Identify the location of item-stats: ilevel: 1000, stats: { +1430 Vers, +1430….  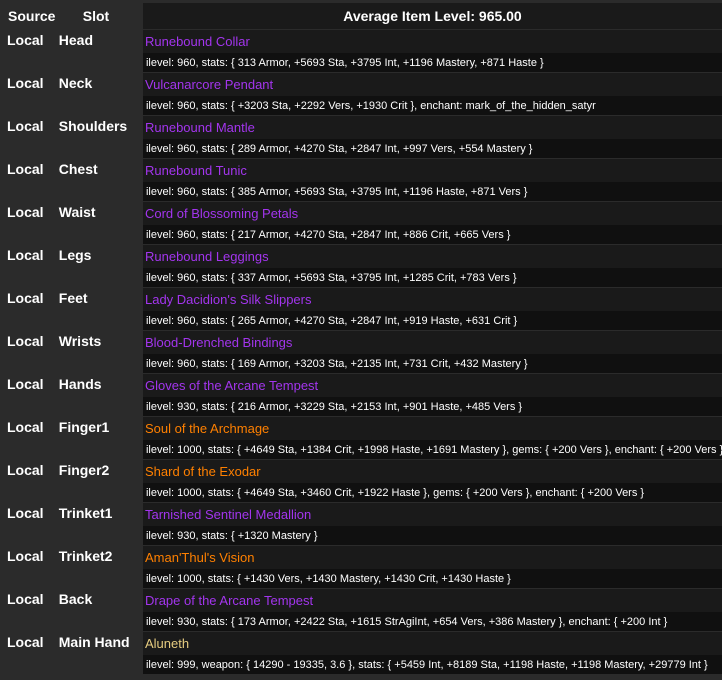
(431, 578).